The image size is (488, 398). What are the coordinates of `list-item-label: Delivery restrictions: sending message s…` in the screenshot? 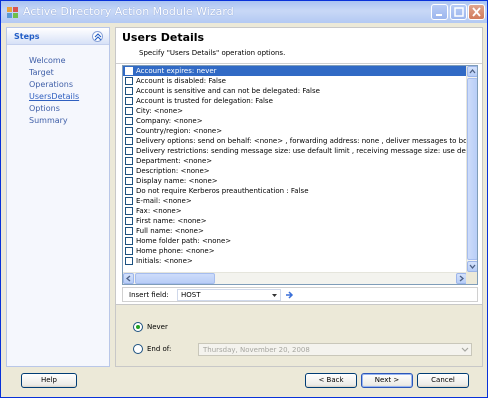 It's located at (301, 151).